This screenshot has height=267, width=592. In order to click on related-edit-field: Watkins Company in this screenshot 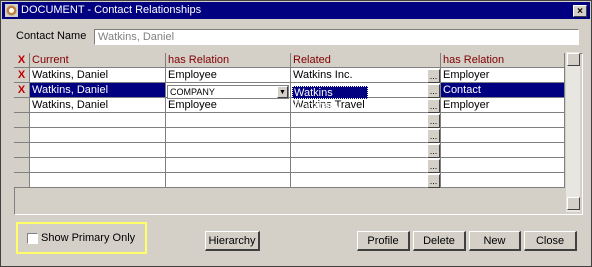, I will do `click(330, 99)`.